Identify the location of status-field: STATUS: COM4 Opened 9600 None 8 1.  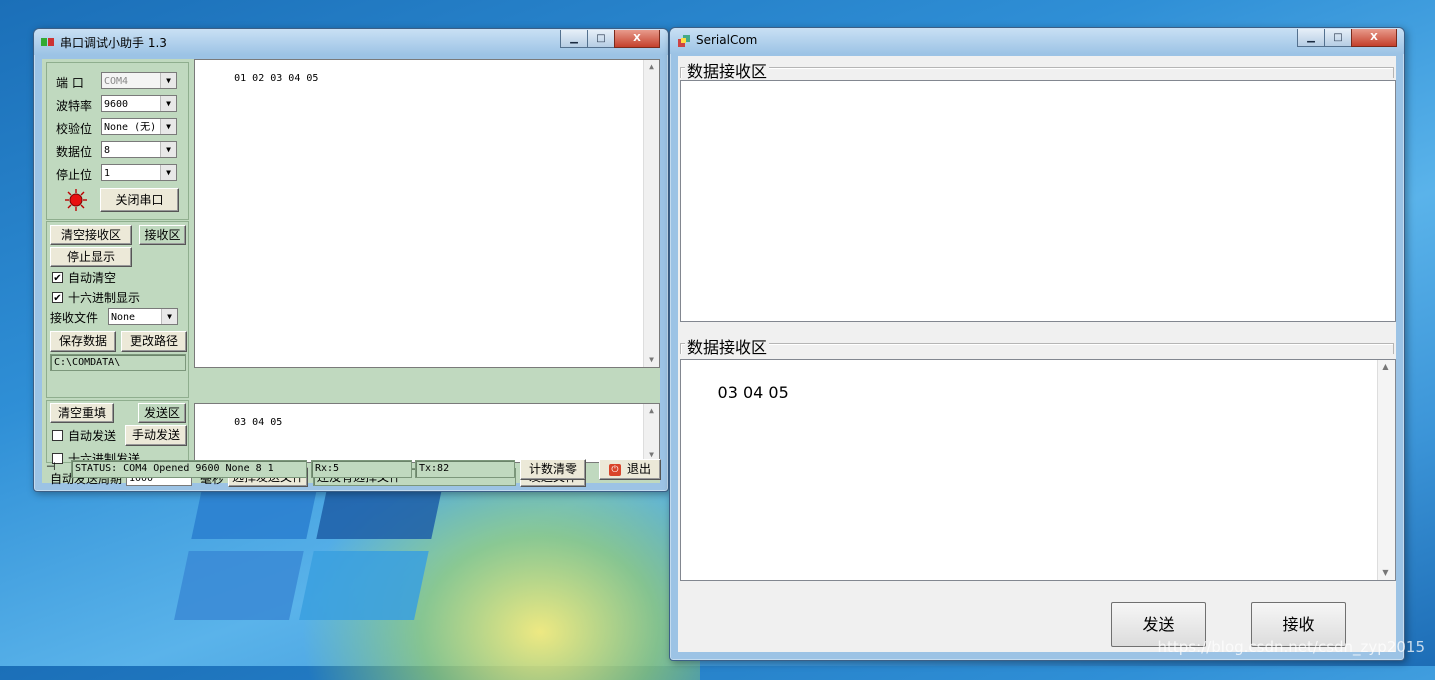
(189, 469).